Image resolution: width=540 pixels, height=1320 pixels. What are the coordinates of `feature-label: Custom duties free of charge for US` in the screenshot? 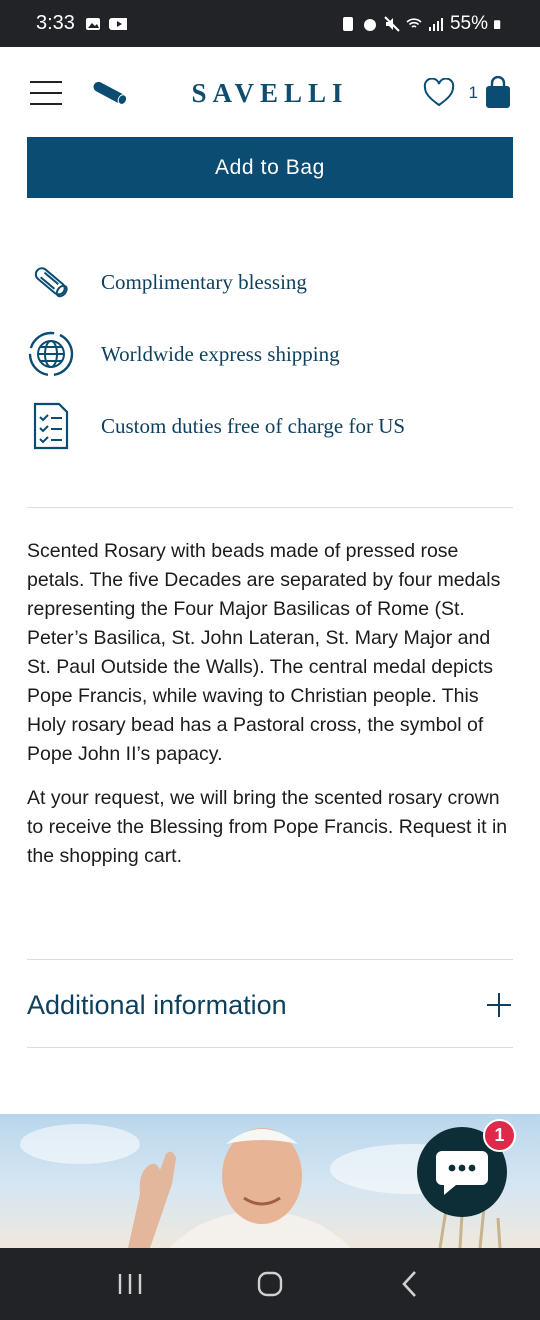 It's located at (253, 425).